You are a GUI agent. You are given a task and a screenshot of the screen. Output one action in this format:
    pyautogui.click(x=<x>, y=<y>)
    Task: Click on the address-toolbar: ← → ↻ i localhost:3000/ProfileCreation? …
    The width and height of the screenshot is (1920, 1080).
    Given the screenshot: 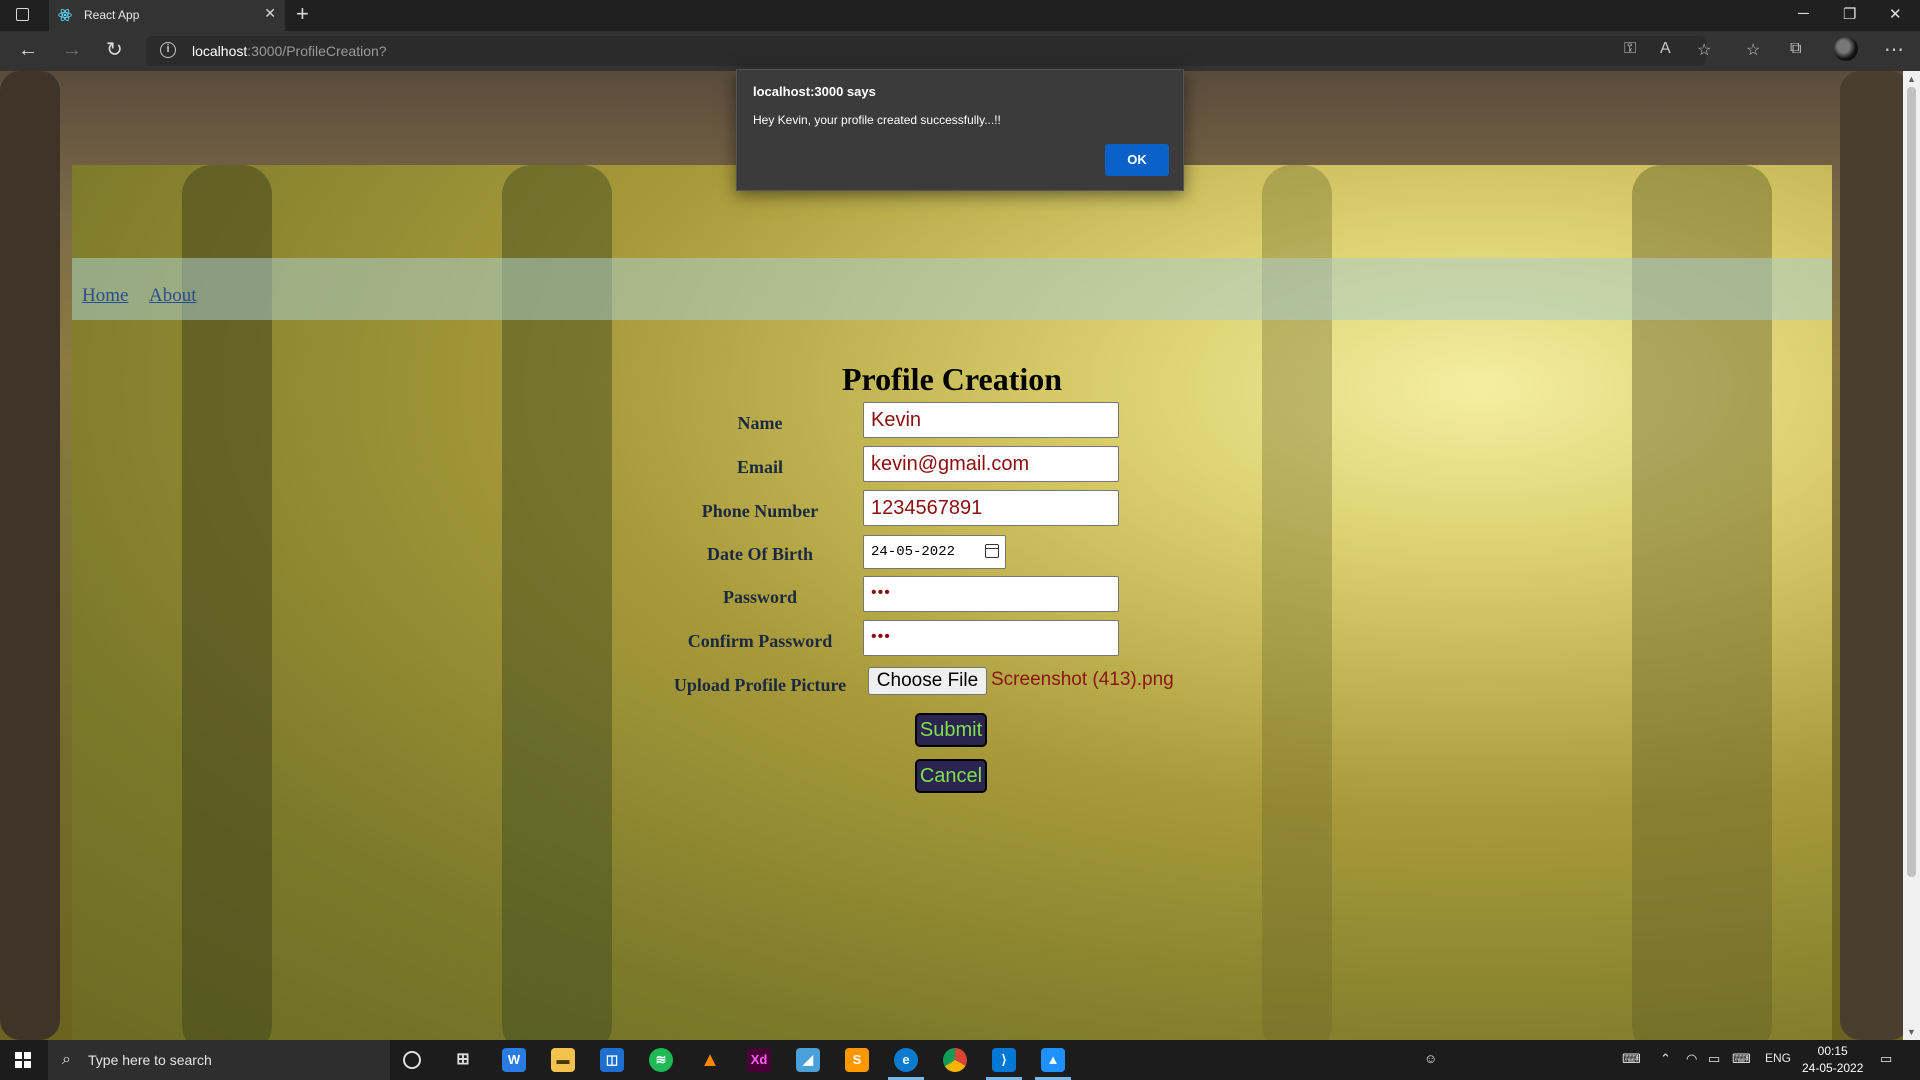 What is the action you would take?
    pyautogui.click(x=960, y=51)
    